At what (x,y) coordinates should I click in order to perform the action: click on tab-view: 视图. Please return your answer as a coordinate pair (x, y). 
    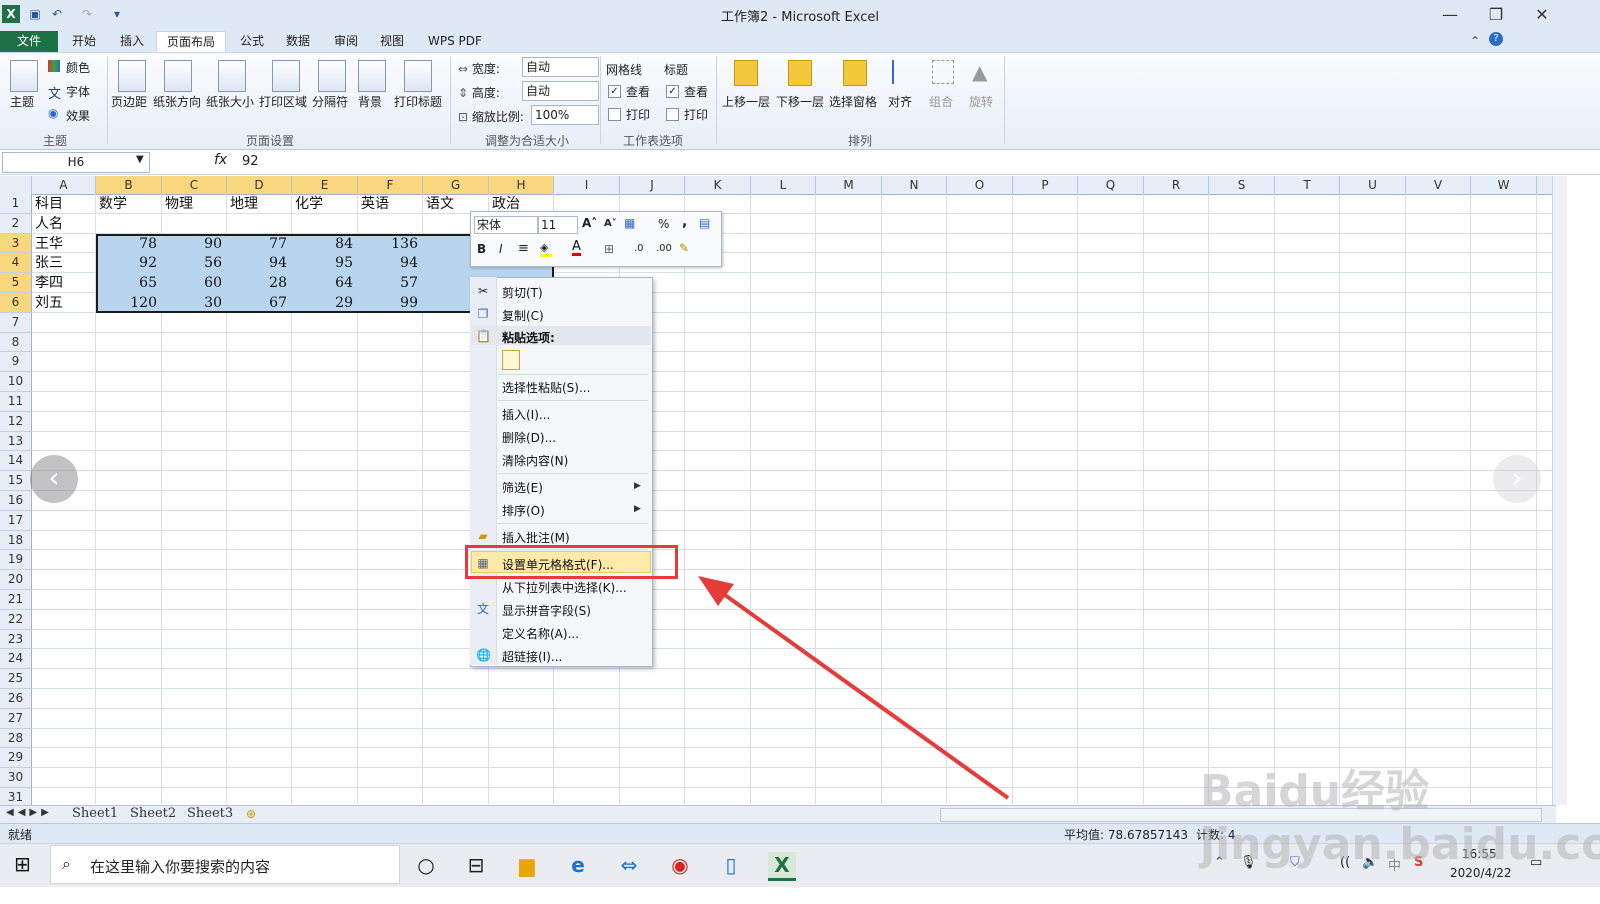
    Looking at the image, I should click on (392, 41).